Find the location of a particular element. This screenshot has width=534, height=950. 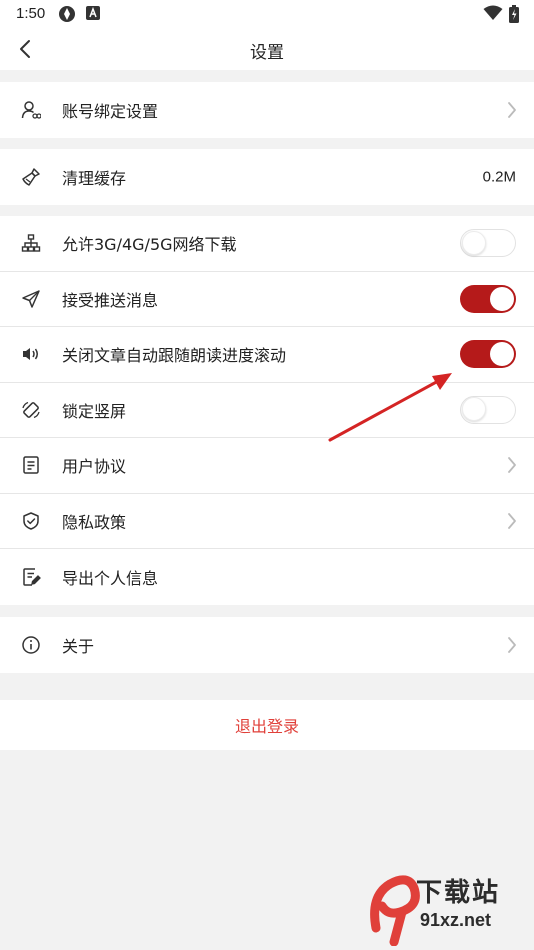

logout-button: 退出登录 is located at coordinates (267, 725).